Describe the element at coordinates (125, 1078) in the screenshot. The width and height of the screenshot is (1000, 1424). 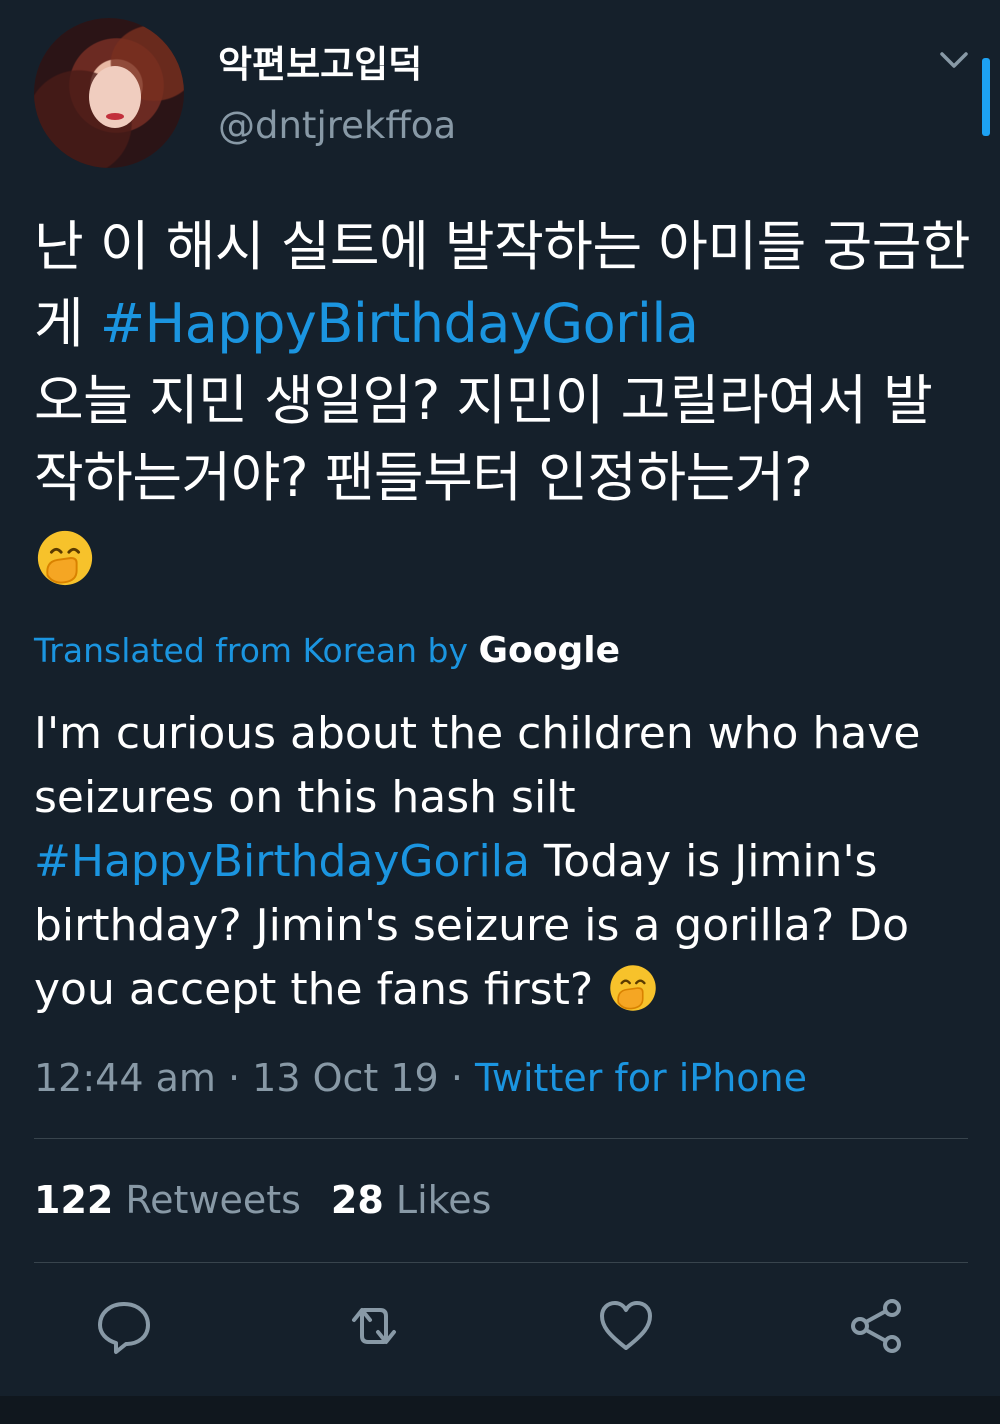
I see `tweet-time: 12:44 am` at that location.